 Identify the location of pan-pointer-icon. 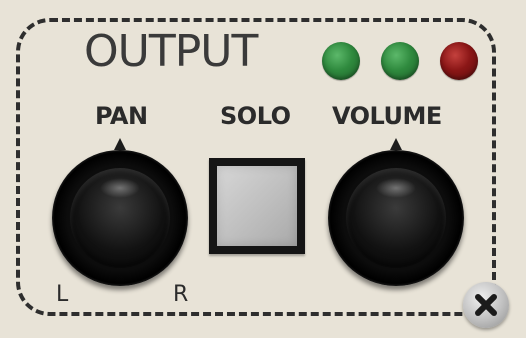
(120, 144).